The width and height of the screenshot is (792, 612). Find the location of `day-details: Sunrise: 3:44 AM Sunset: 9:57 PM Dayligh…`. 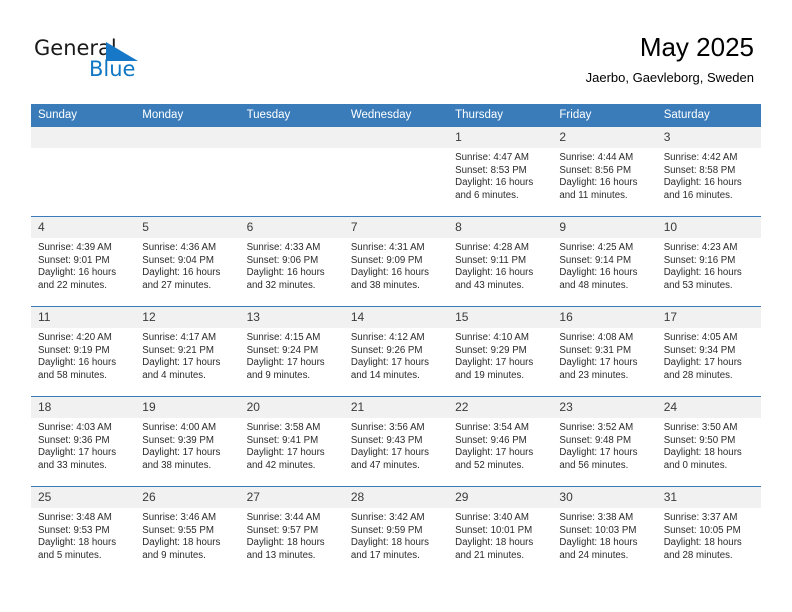

day-details: Sunrise: 3:44 AM Sunset: 9:57 PM Dayligh… is located at coordinates (292, 535).